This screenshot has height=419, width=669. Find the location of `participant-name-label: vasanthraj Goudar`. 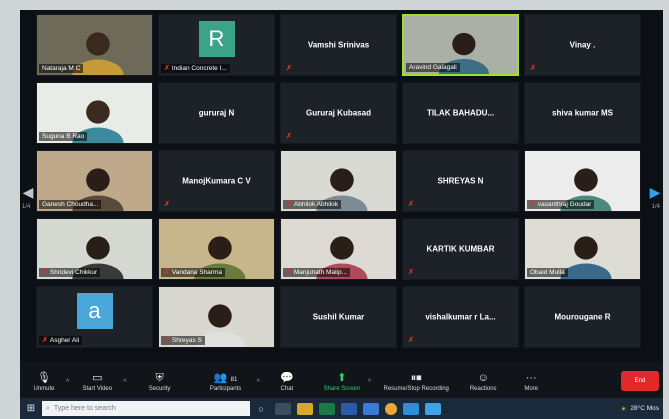

participant-name-label: vasanthraj Goudar is located at coordinates (564, 204).